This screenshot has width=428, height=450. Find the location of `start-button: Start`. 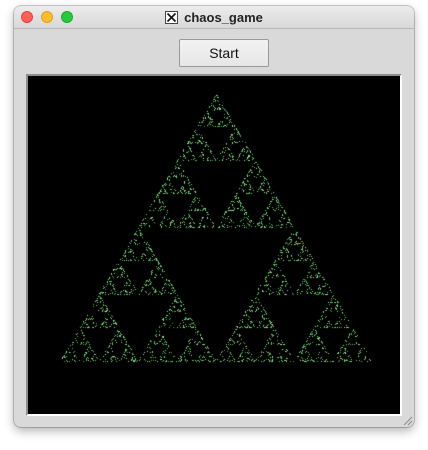

start-button: Start is located at coordinates (224, 53).